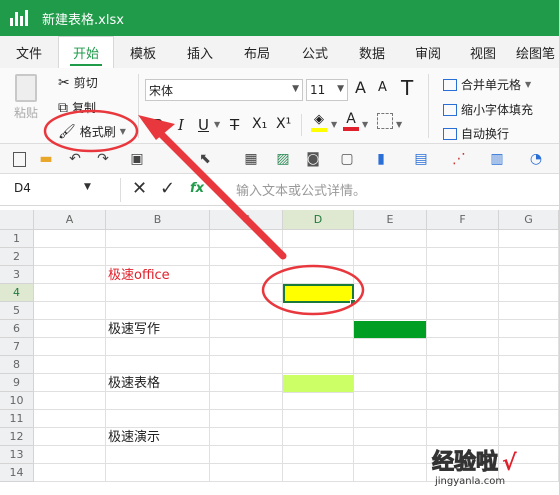  What do you see at coordinates (487, 84) in the screenshot?
I see `merge-cells-button: 合并单元格 ▼` at bounding box center [487, 84].